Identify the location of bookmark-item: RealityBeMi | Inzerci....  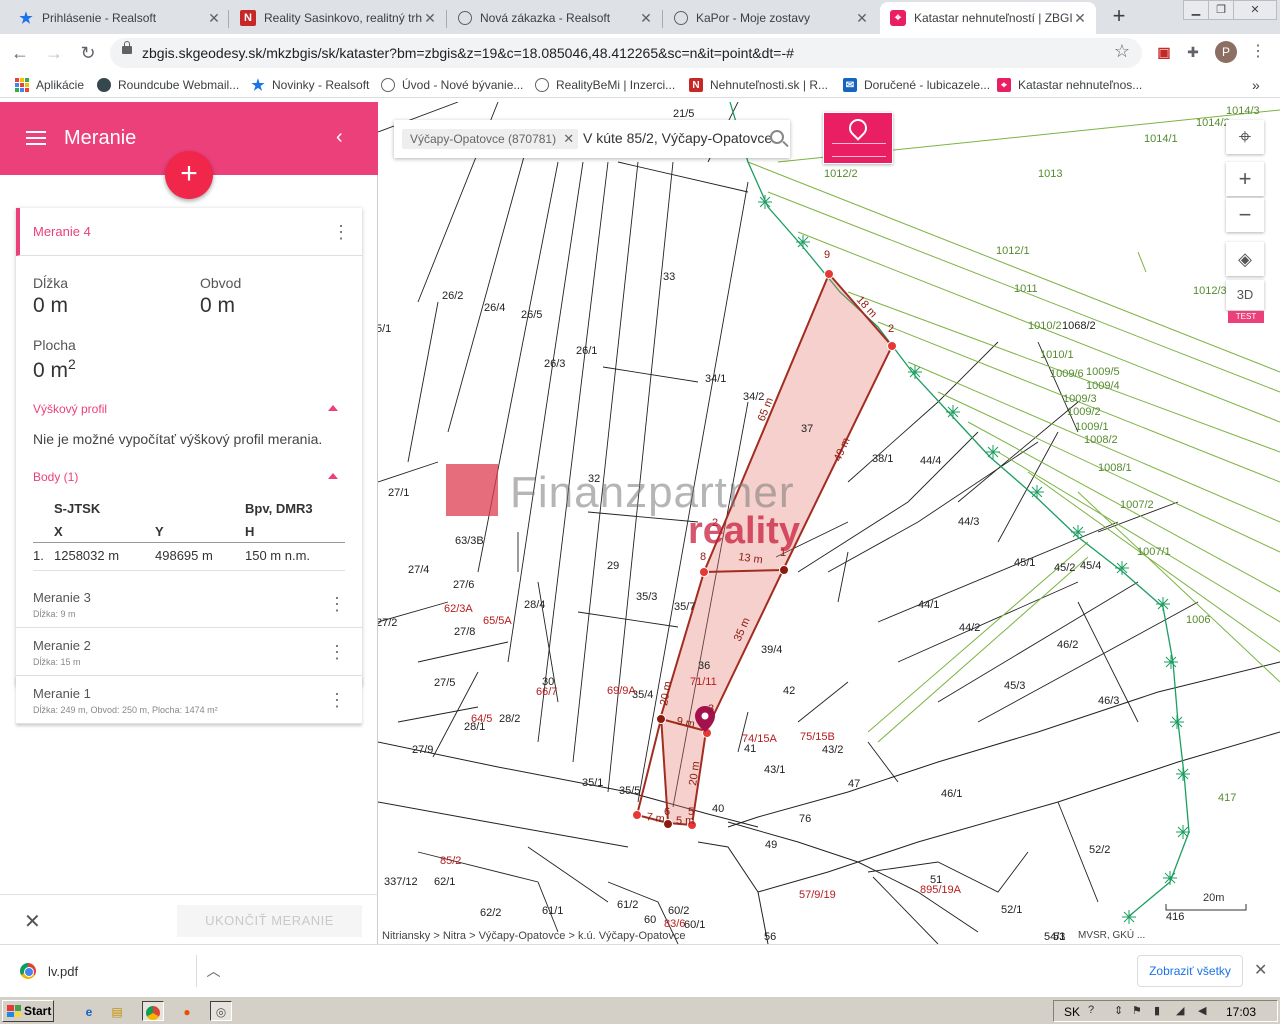
(605, 85).